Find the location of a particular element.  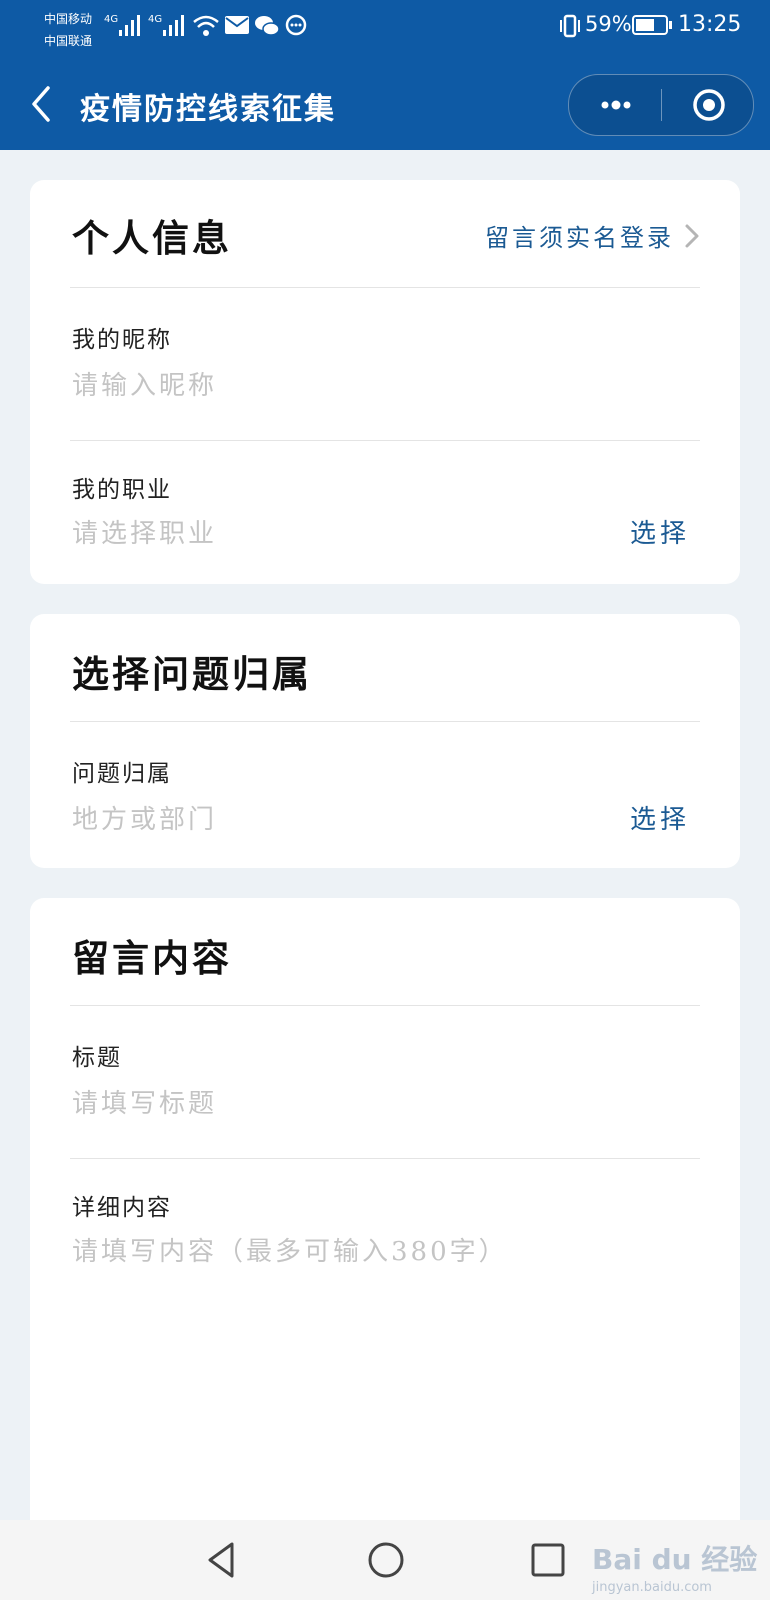

nav-back-icon is located at coordinates (222, 1560).